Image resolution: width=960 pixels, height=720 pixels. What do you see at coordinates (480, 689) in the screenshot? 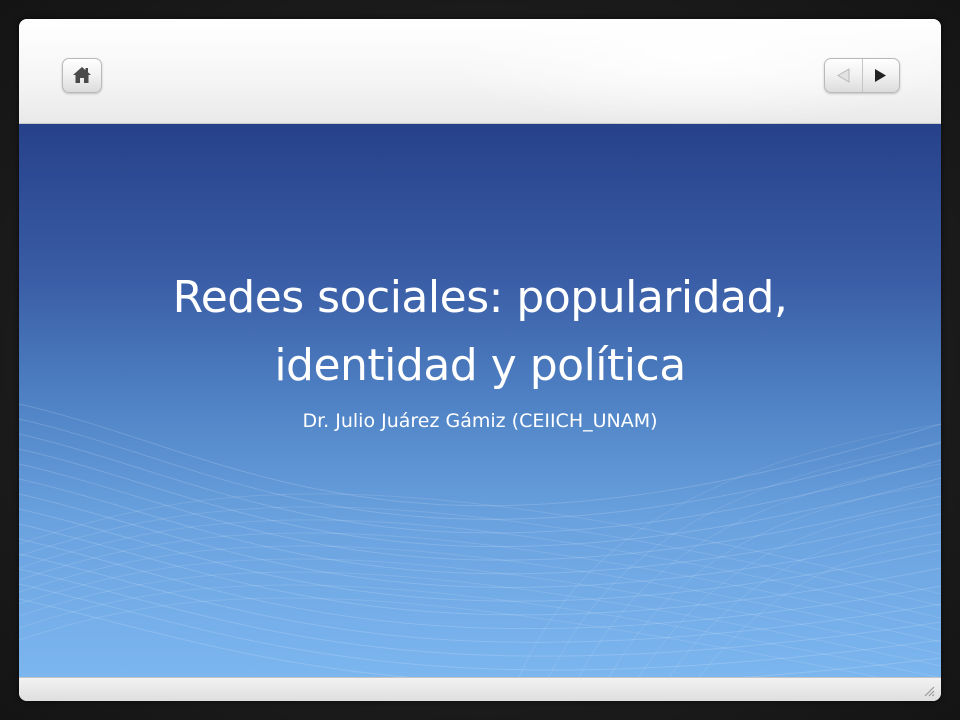
I see `slide-footer-bar` at bounding box center [480, 689].